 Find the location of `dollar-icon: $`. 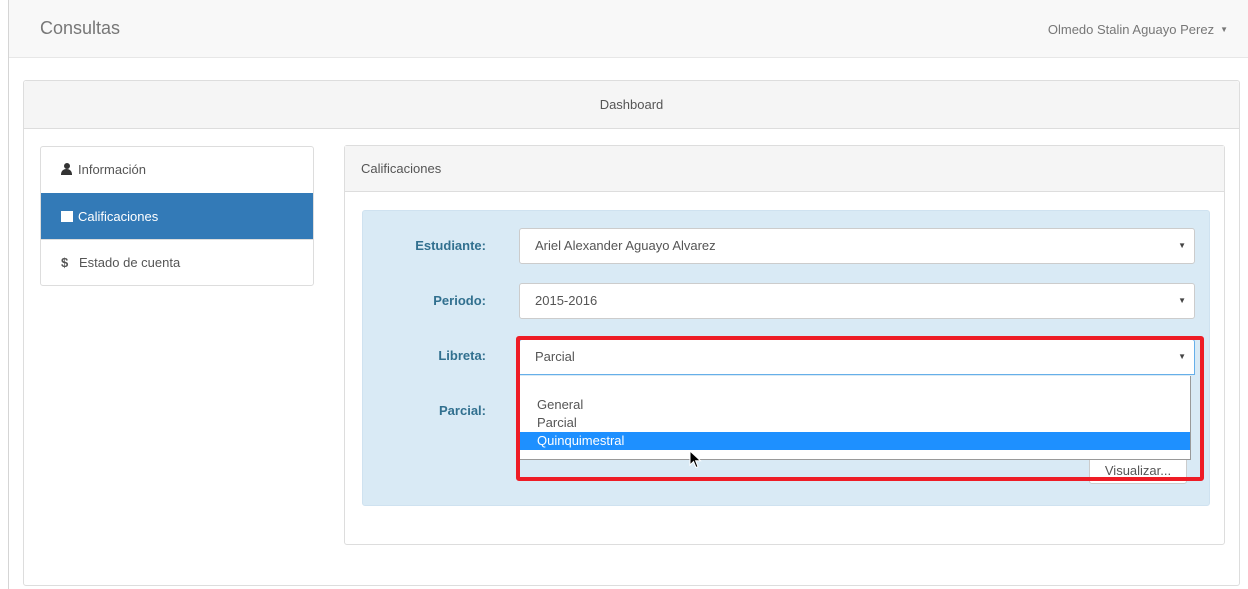

dollar-icon: $ is located at coordinates (65, 262).